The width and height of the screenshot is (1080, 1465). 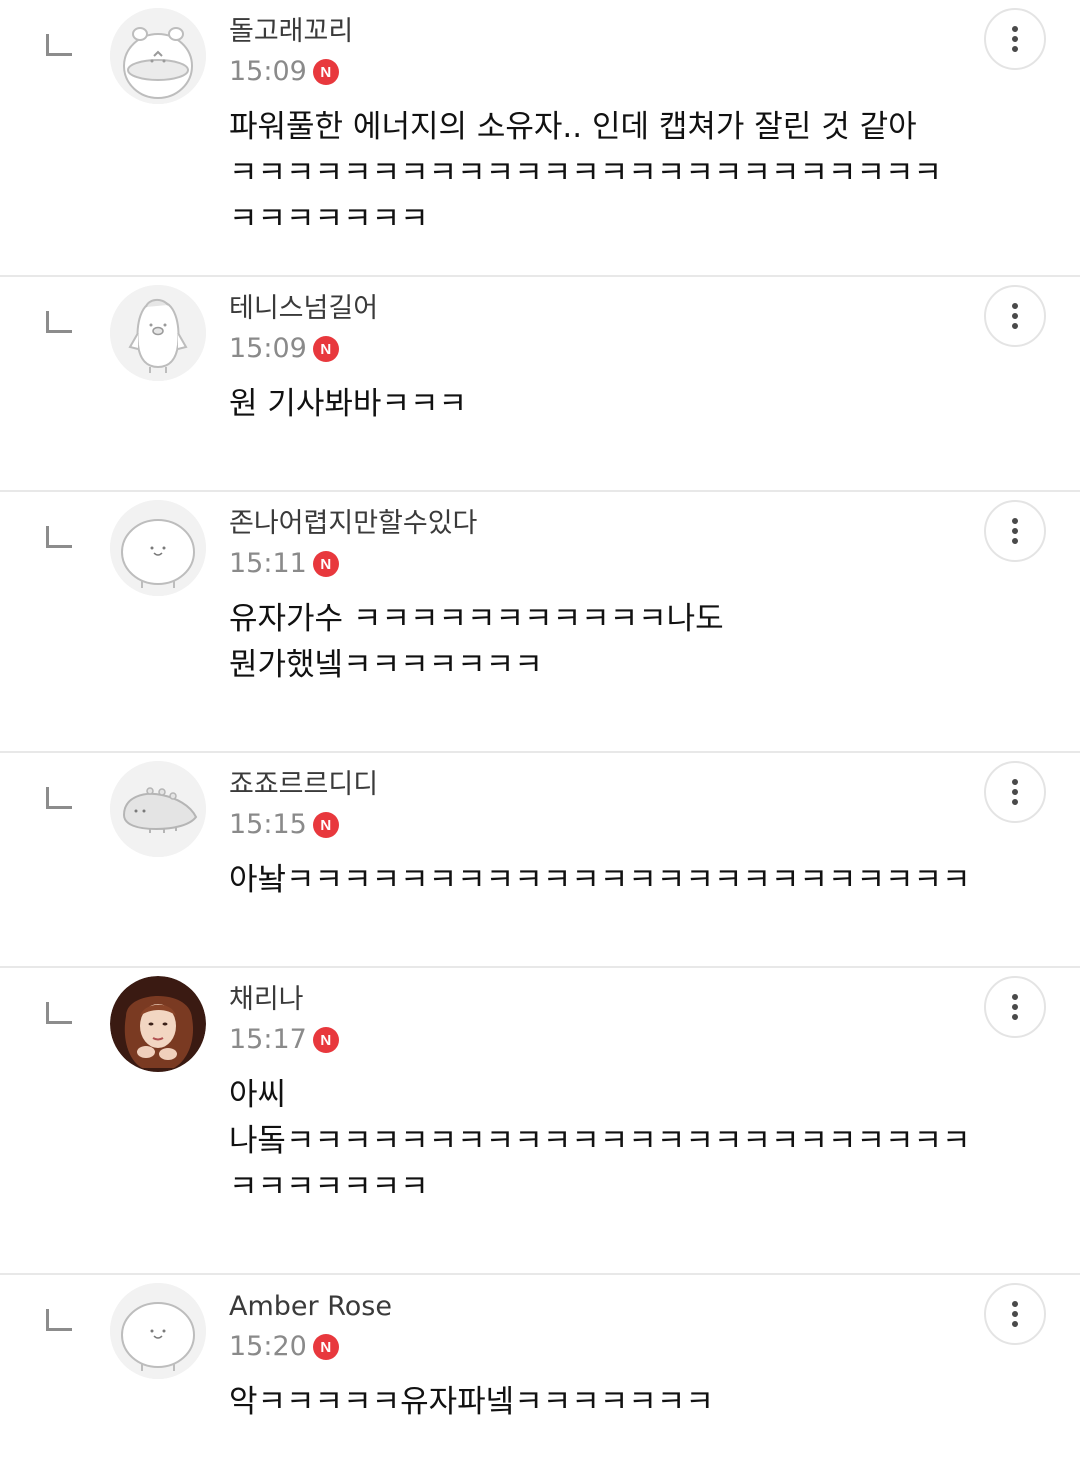 What do you see at coordinates (471, 1402) in the screenshot?
I see `comment-text-line: 악ㅋㅋㅋㅋㅋ유자파넼ㅋㅋㅋㅋㅋㅋㅋ` at bounding box center [471, 1402].